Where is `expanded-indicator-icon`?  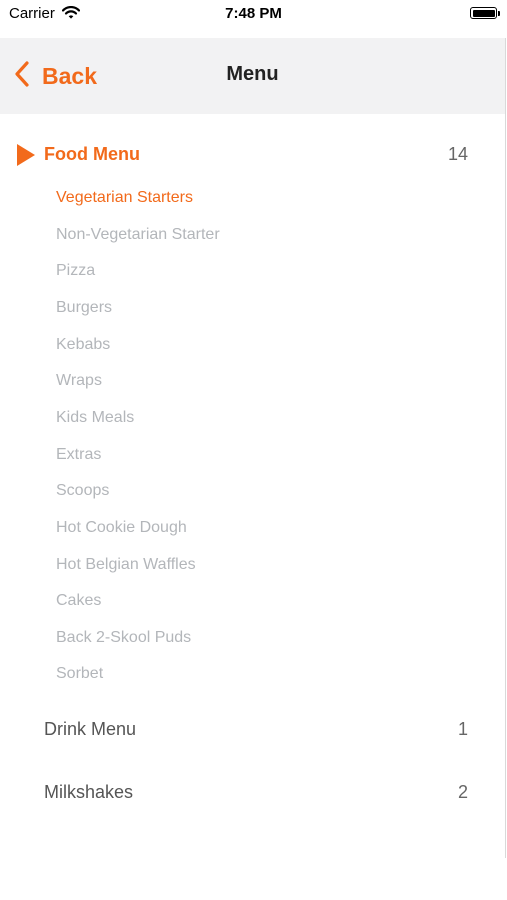
expanded-indicator-icon is located at coordinates (26, 157).